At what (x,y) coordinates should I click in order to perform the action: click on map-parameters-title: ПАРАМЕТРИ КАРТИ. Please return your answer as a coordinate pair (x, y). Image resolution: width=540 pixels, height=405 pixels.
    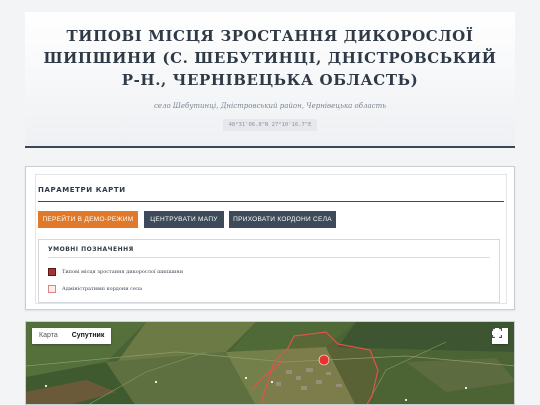
    Looking at the image, I should click on (82, 190).